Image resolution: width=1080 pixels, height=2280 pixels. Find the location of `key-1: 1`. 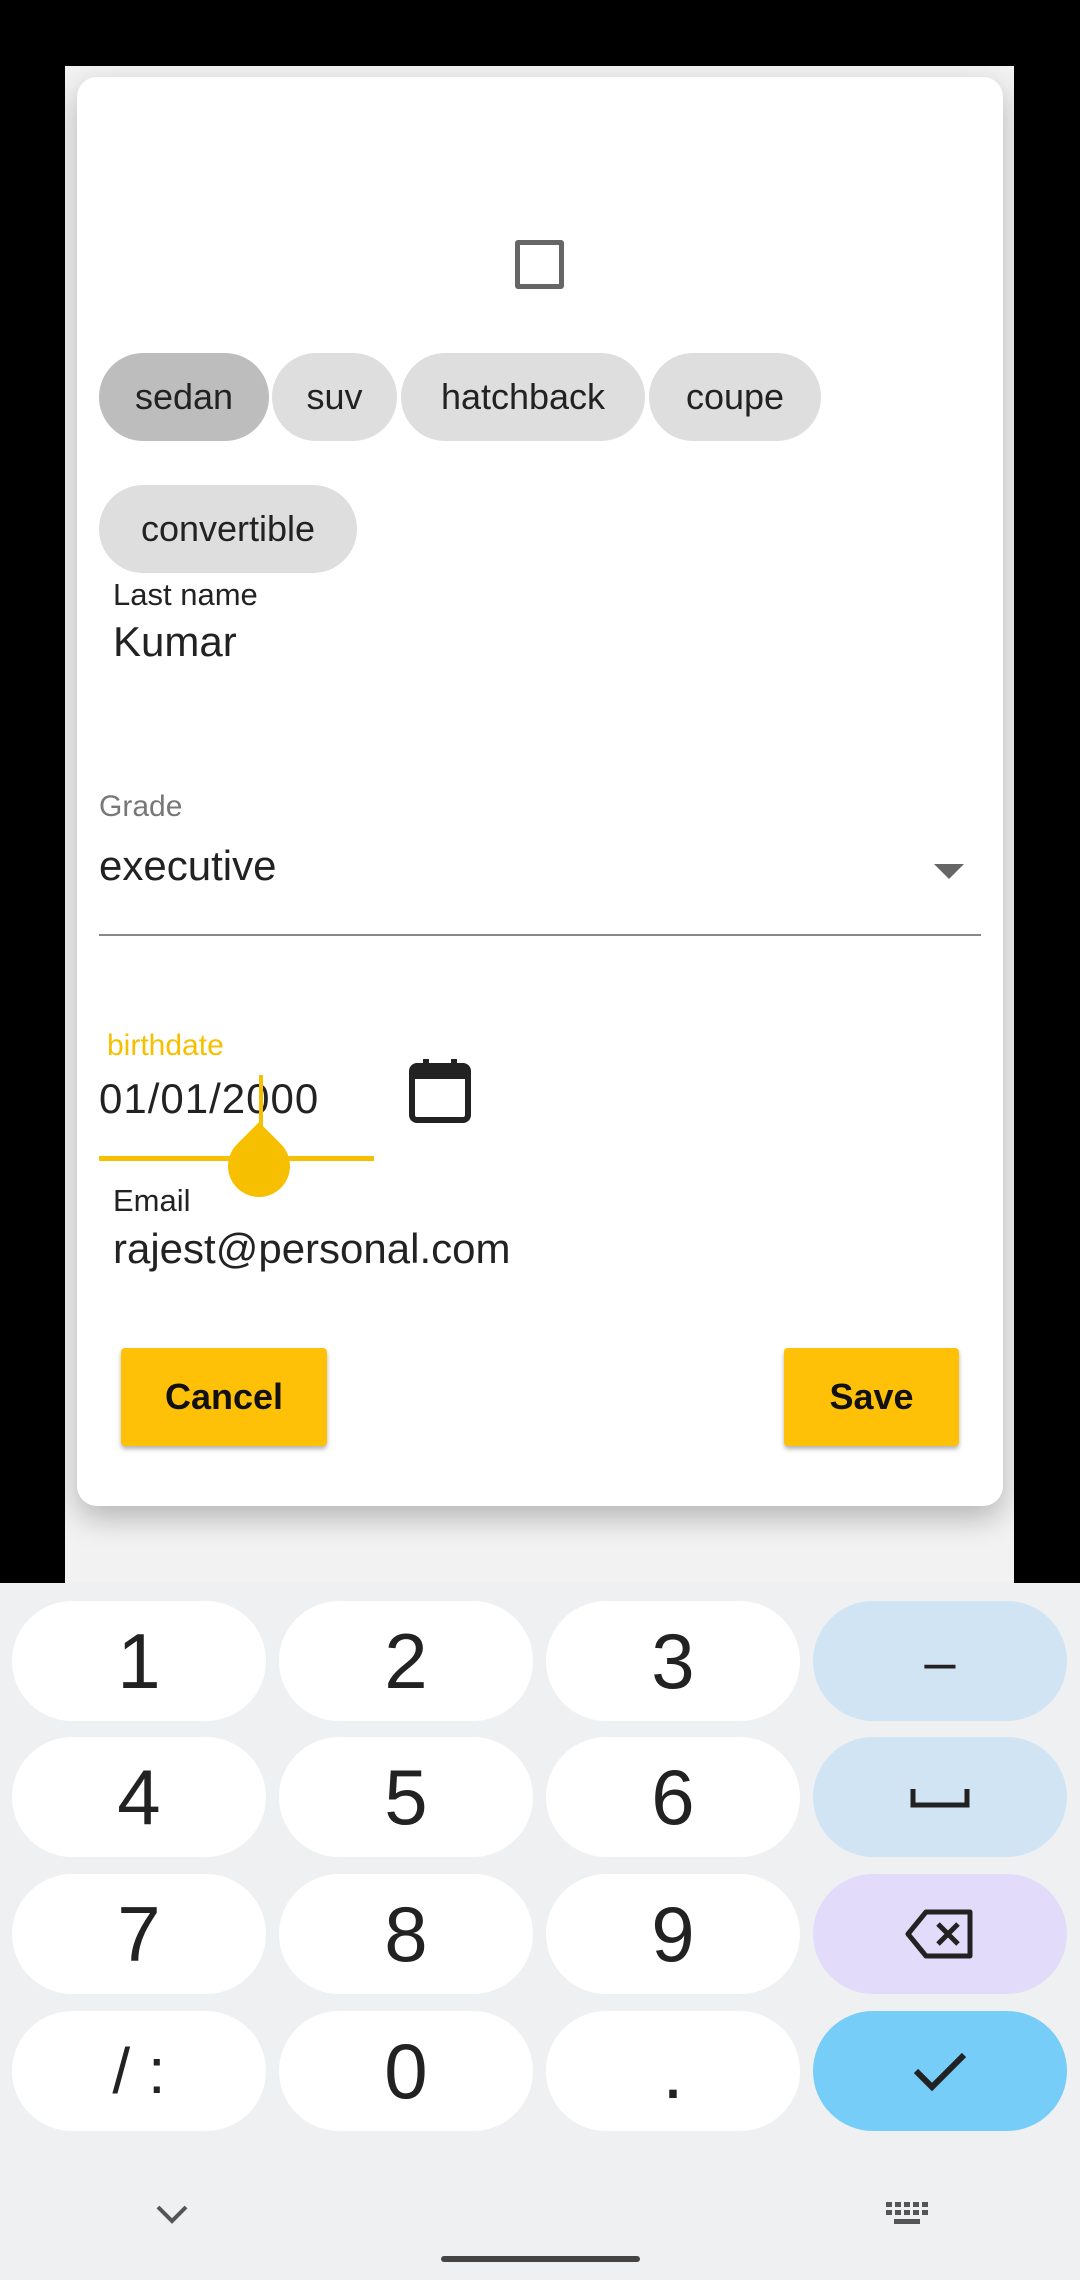

key-1: 1 is located at coordinates (139, 1661).